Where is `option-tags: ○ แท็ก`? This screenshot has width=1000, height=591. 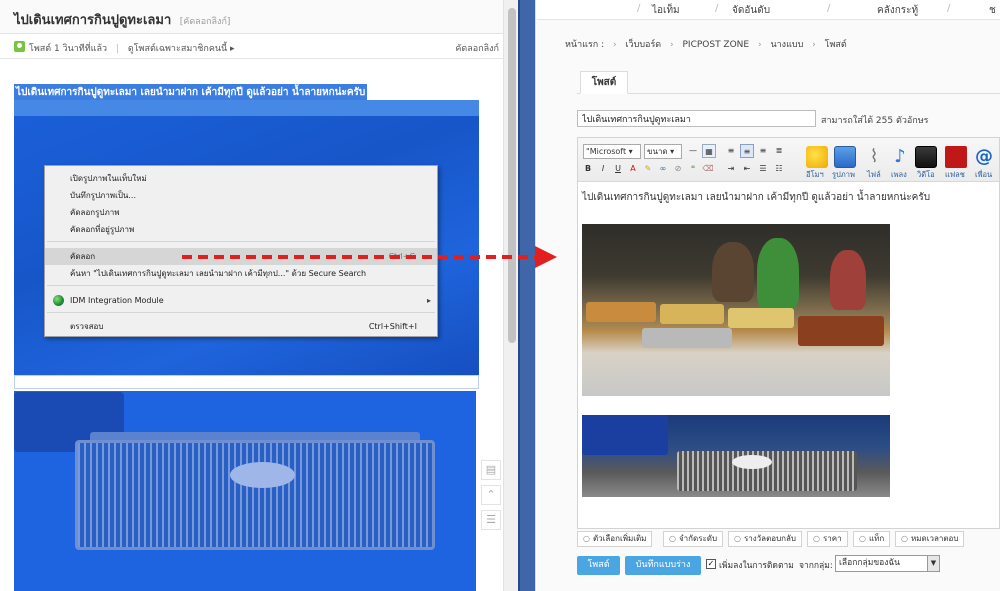
option-tags: ○ แท็ก is located at coordinates (872, 539).